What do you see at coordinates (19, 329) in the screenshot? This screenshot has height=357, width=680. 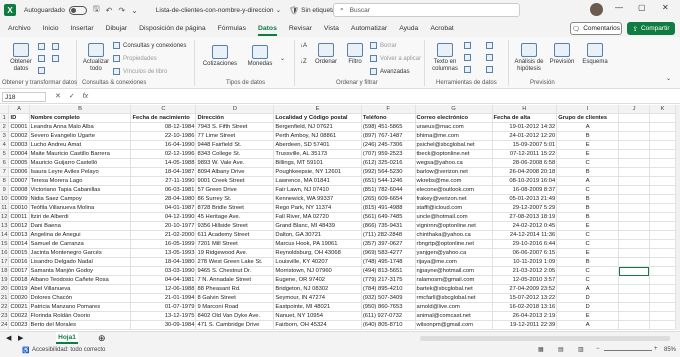 I see `cell: C0024` at bounding box center [19, 329].